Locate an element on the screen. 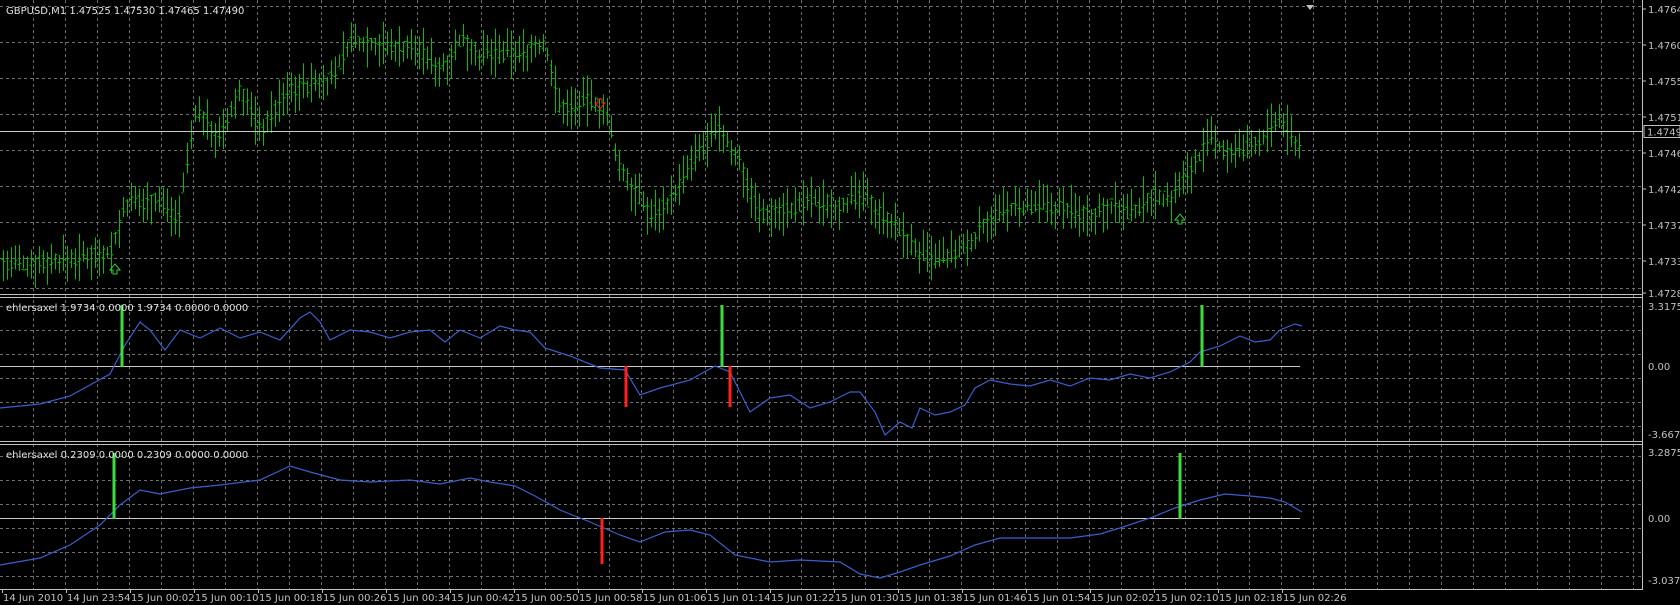  current-price-box: 1.47490 is located at coordinates (1661, 132).